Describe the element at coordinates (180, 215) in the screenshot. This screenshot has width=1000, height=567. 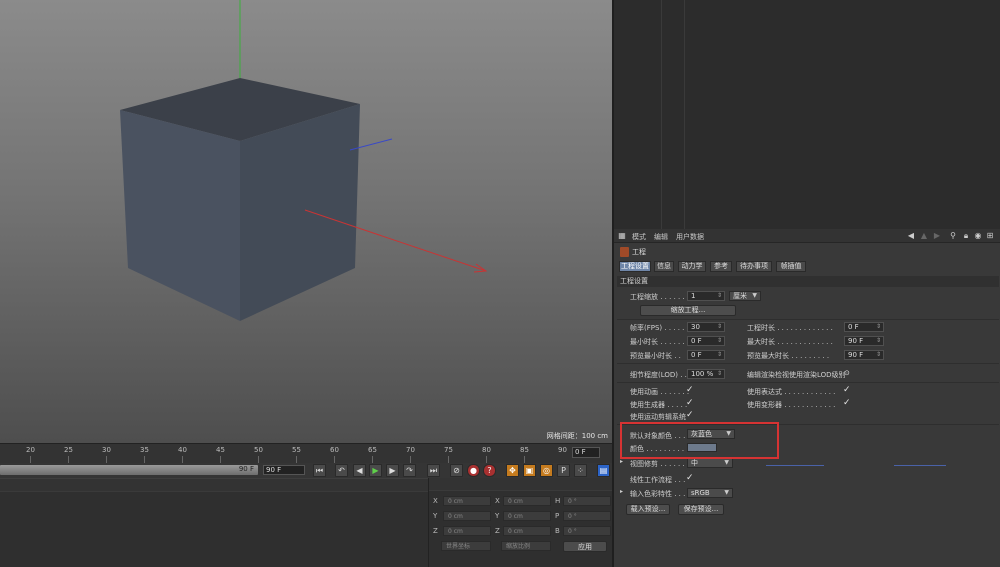
I see `cube-left-face` at that location.